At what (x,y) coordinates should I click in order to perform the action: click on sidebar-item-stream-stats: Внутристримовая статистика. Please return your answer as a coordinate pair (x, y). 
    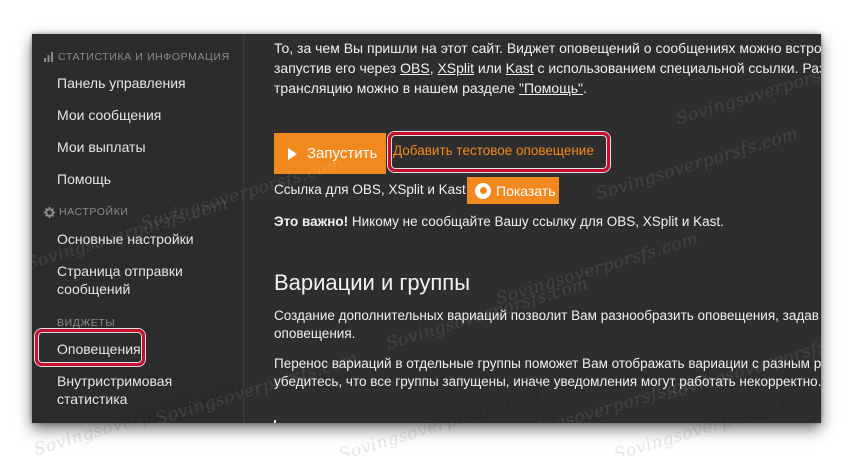
    Looking at the image, I should click on (132, 390).